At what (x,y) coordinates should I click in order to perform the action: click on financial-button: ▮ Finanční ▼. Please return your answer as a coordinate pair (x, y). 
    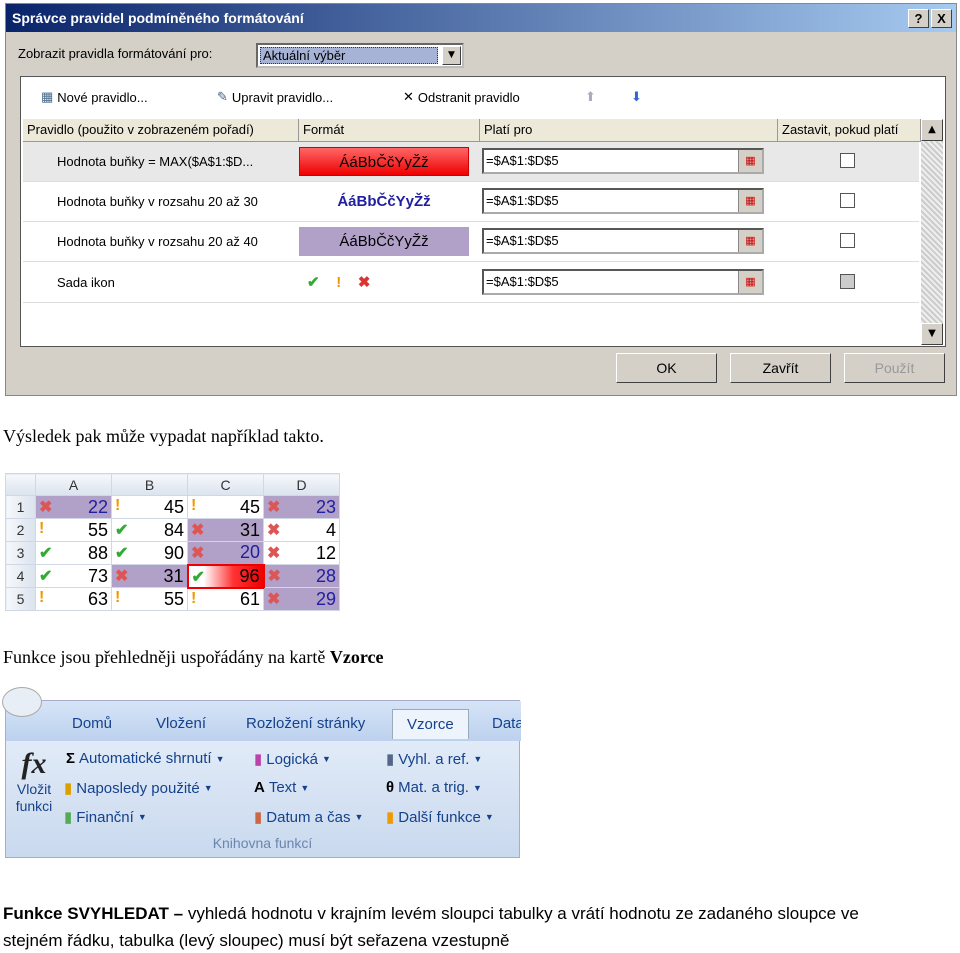
    Looking at the image, I should click on (105, 817).